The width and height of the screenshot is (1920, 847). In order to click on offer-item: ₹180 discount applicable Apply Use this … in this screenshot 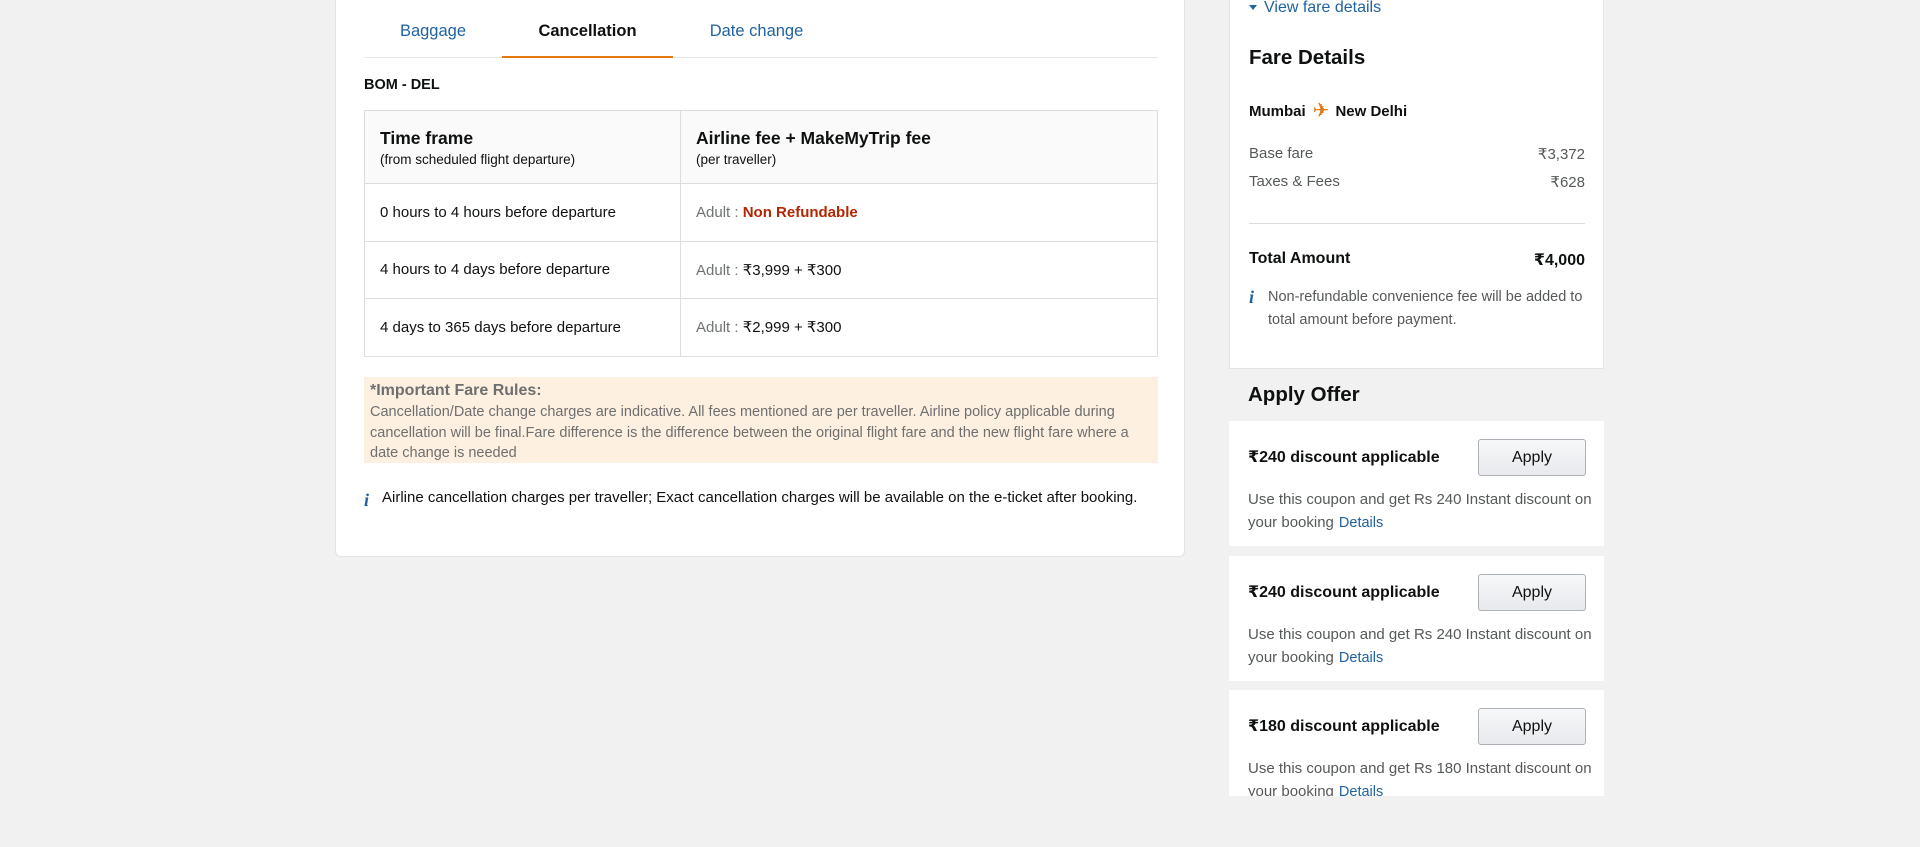, I will do `click(1416, 743)`.